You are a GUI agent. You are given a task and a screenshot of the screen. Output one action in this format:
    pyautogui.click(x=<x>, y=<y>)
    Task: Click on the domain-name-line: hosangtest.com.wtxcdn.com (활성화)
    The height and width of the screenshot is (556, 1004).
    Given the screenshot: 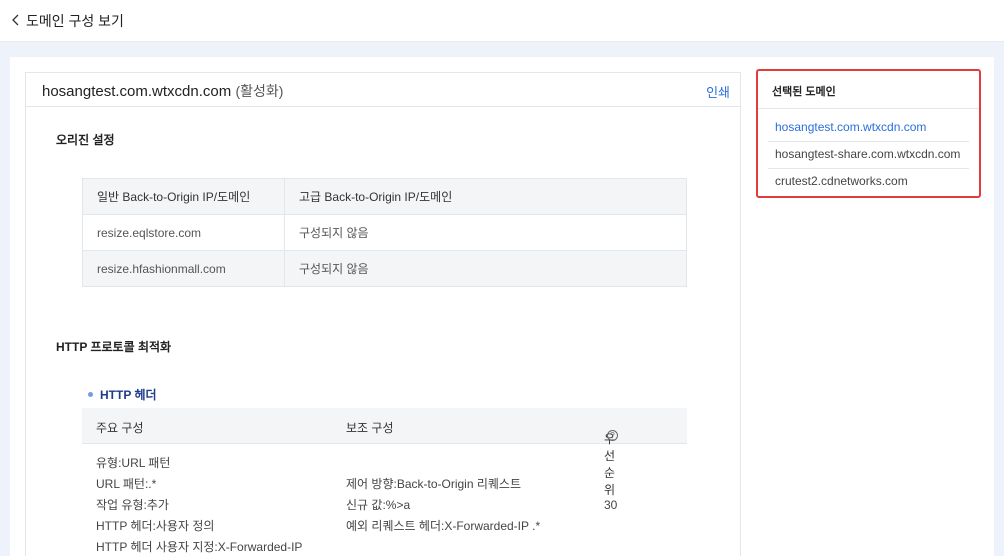 What is the action you would take?
    pyautogui.click(x=162, y=91)
    